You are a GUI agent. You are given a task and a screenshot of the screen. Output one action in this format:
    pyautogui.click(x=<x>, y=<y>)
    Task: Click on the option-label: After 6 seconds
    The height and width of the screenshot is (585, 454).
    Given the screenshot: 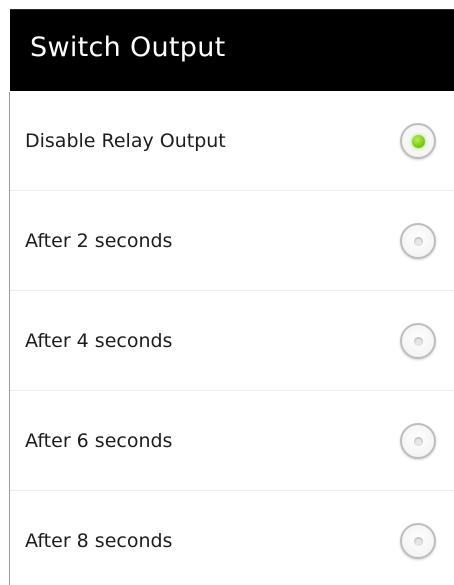 What is the action you would take?
    pyautogui.click(x=99, y=441)
    